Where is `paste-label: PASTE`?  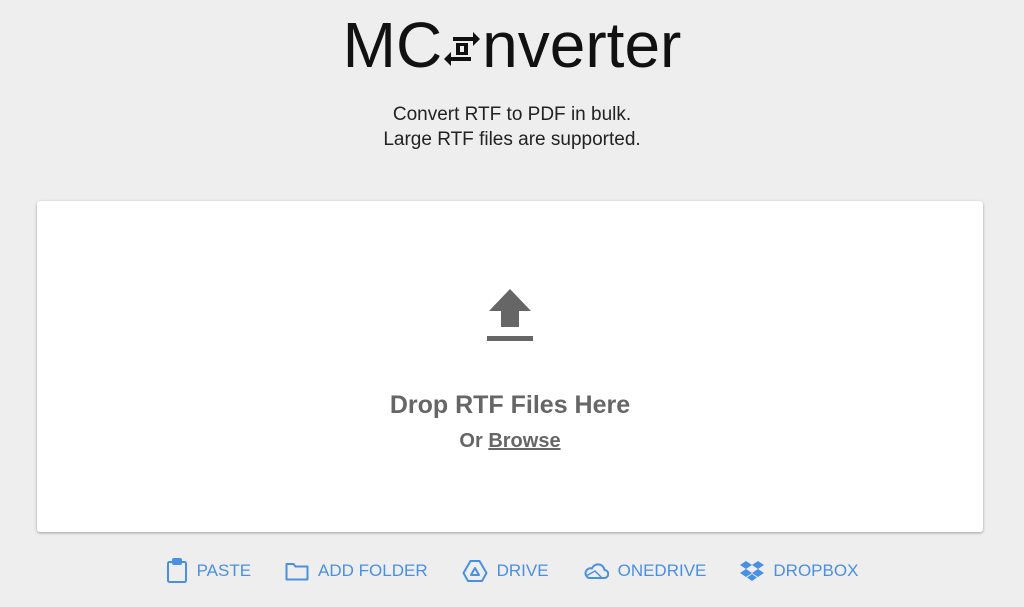
paste-label: PASTE is located at coordinates (224, 570).